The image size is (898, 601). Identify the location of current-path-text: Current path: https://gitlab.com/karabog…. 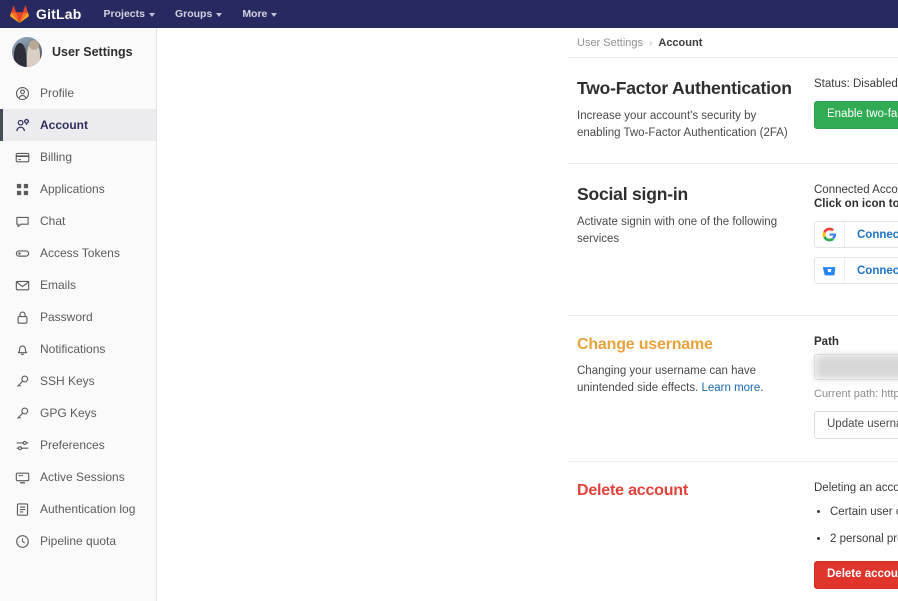
(856, 394).